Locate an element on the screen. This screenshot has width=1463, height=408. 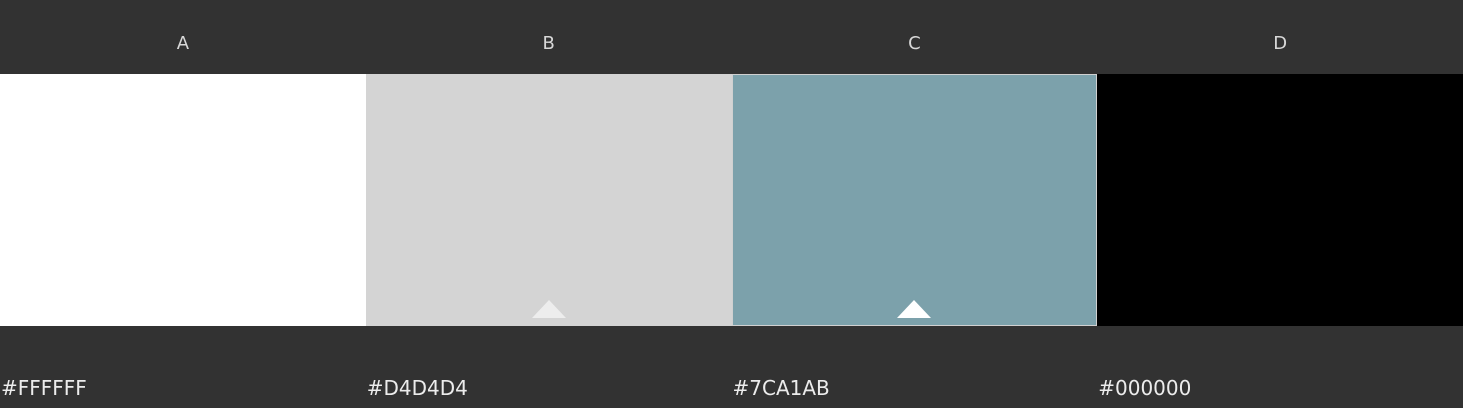
swatch-label-b: B is located at coordinates (548, 43).